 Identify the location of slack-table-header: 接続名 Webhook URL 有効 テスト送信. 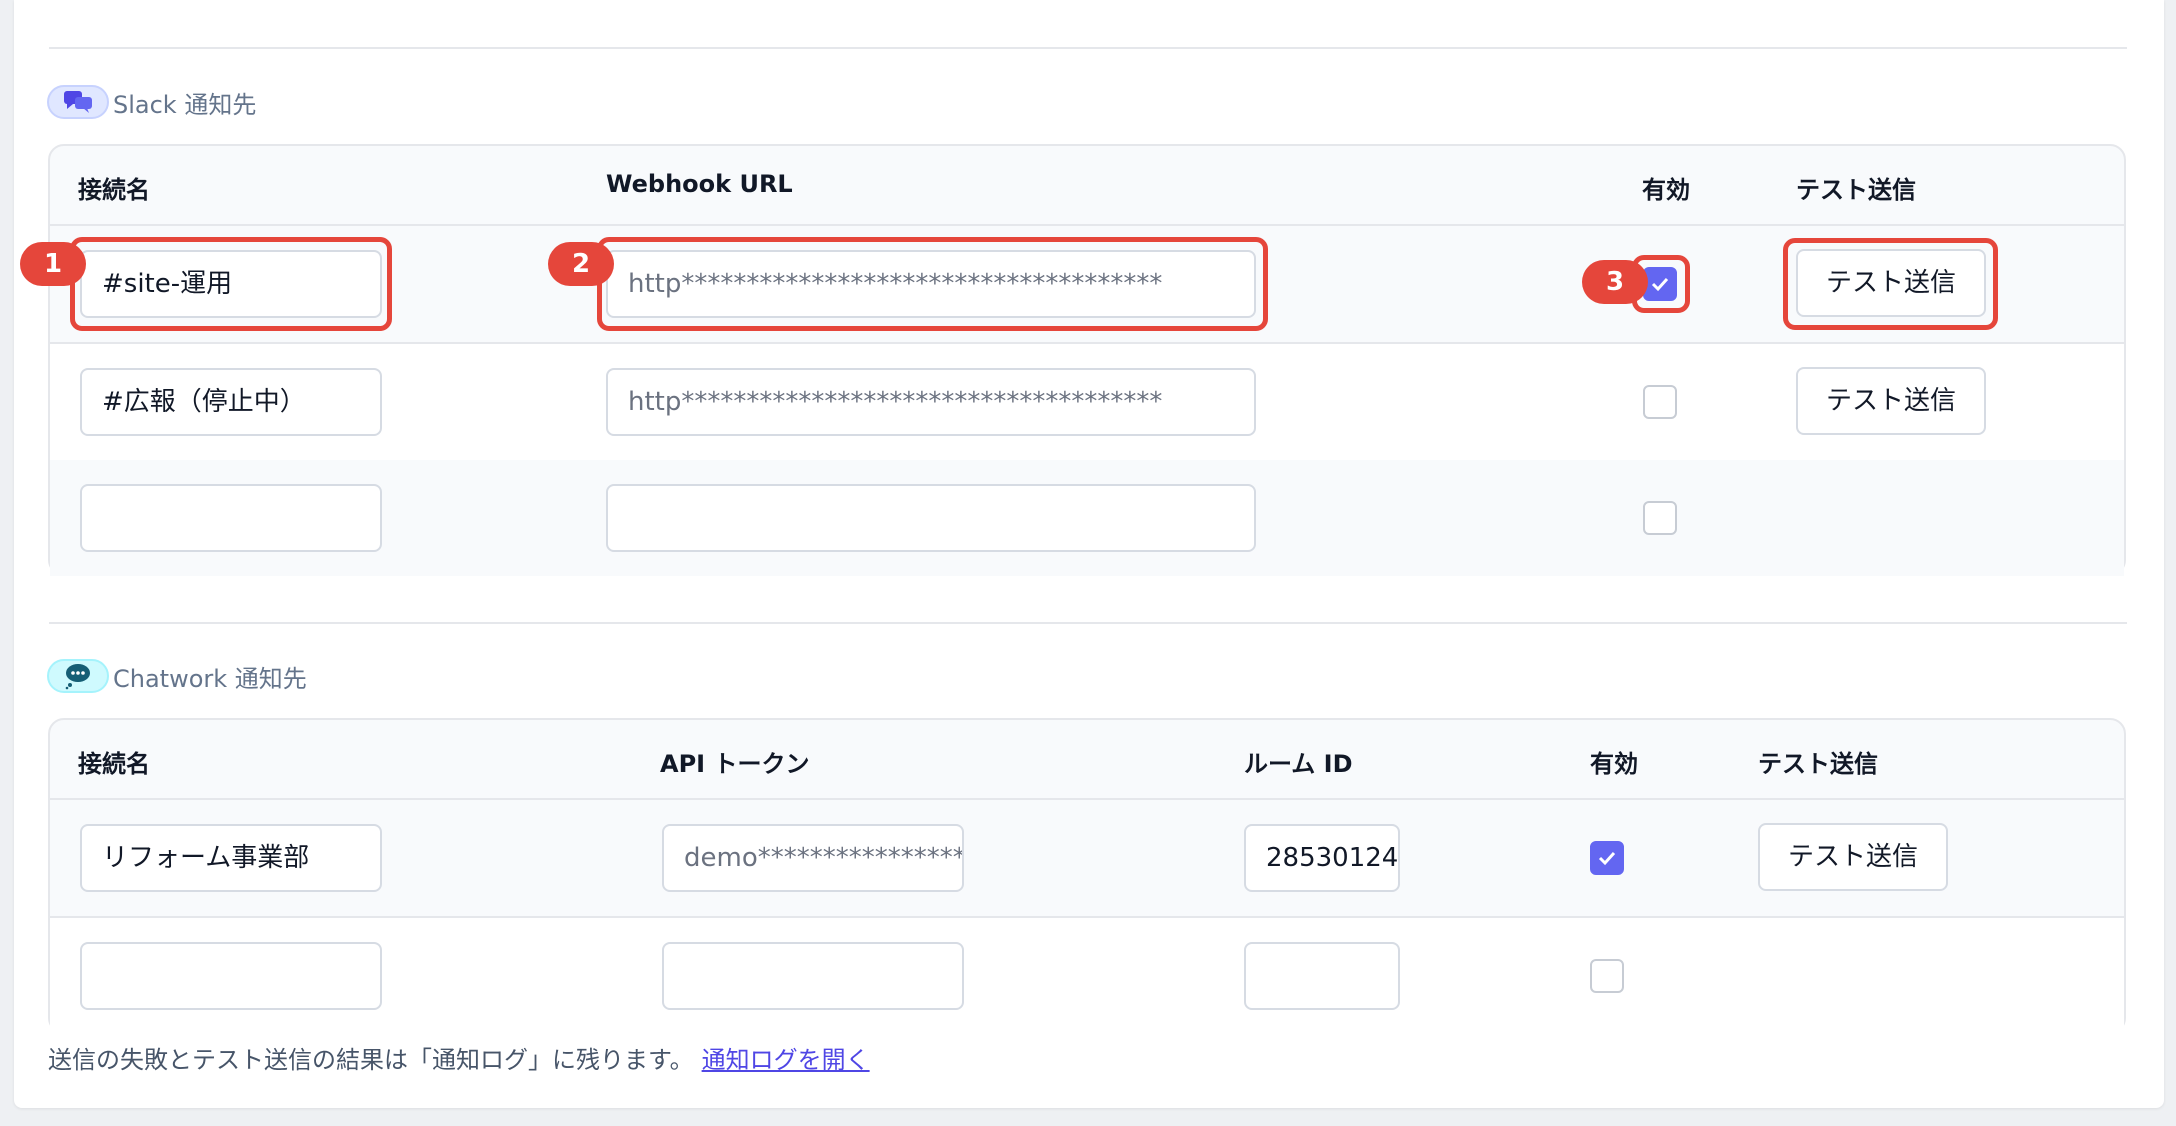
(1087, 186).